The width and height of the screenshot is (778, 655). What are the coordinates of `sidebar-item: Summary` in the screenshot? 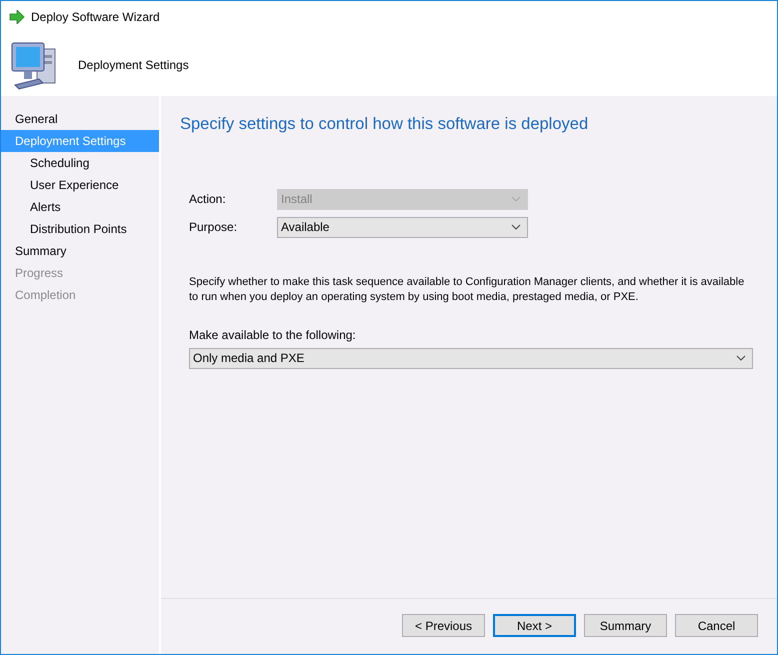 It's located at (80, 251).